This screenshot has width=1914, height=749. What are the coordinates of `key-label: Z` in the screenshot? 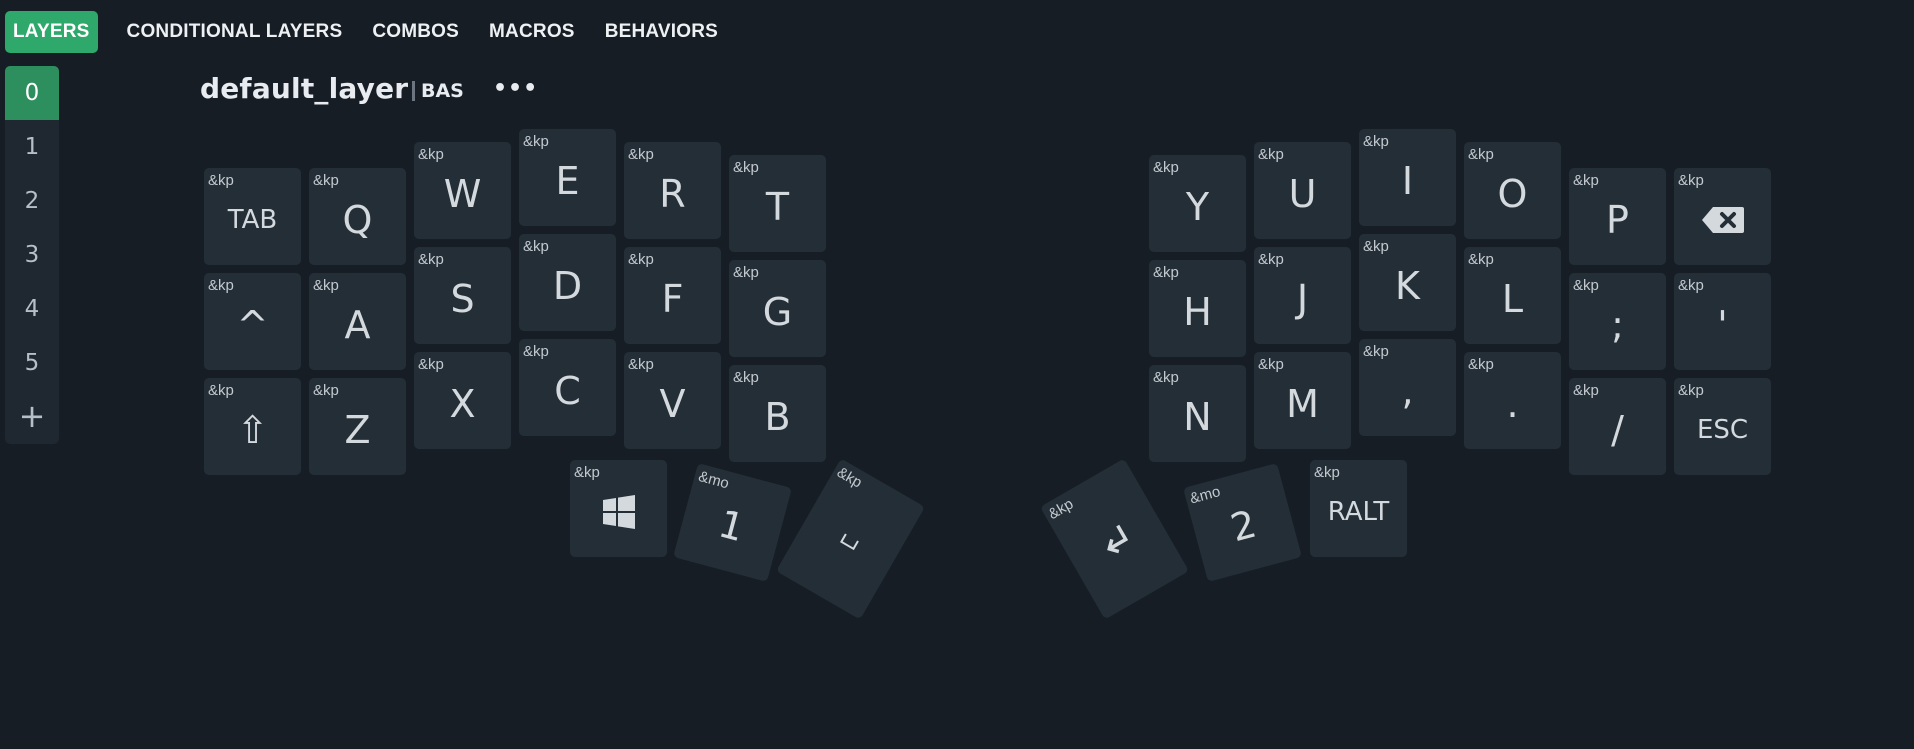 It's located at (357, 429).